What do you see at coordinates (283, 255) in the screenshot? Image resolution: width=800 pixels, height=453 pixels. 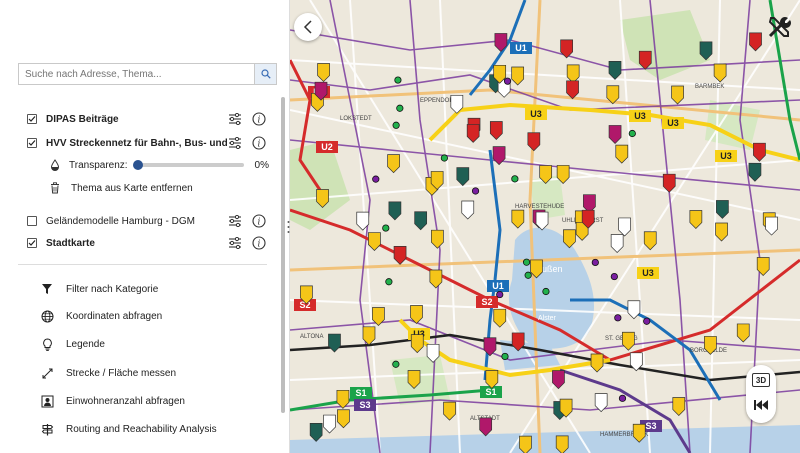 I see `sidebar-scrollbar` at bounding box center [283, 255].